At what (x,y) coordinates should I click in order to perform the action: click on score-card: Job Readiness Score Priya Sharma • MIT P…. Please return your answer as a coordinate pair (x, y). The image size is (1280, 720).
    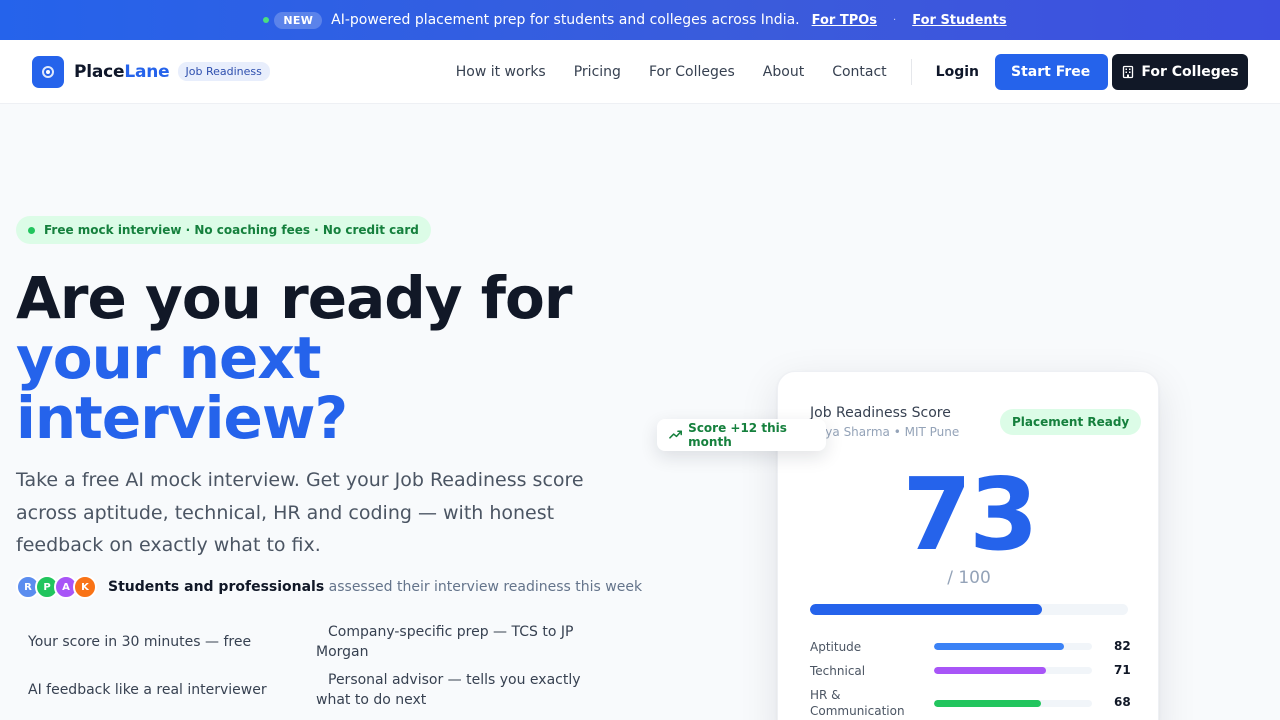
    Looking at the image, I should click on (968, 545).